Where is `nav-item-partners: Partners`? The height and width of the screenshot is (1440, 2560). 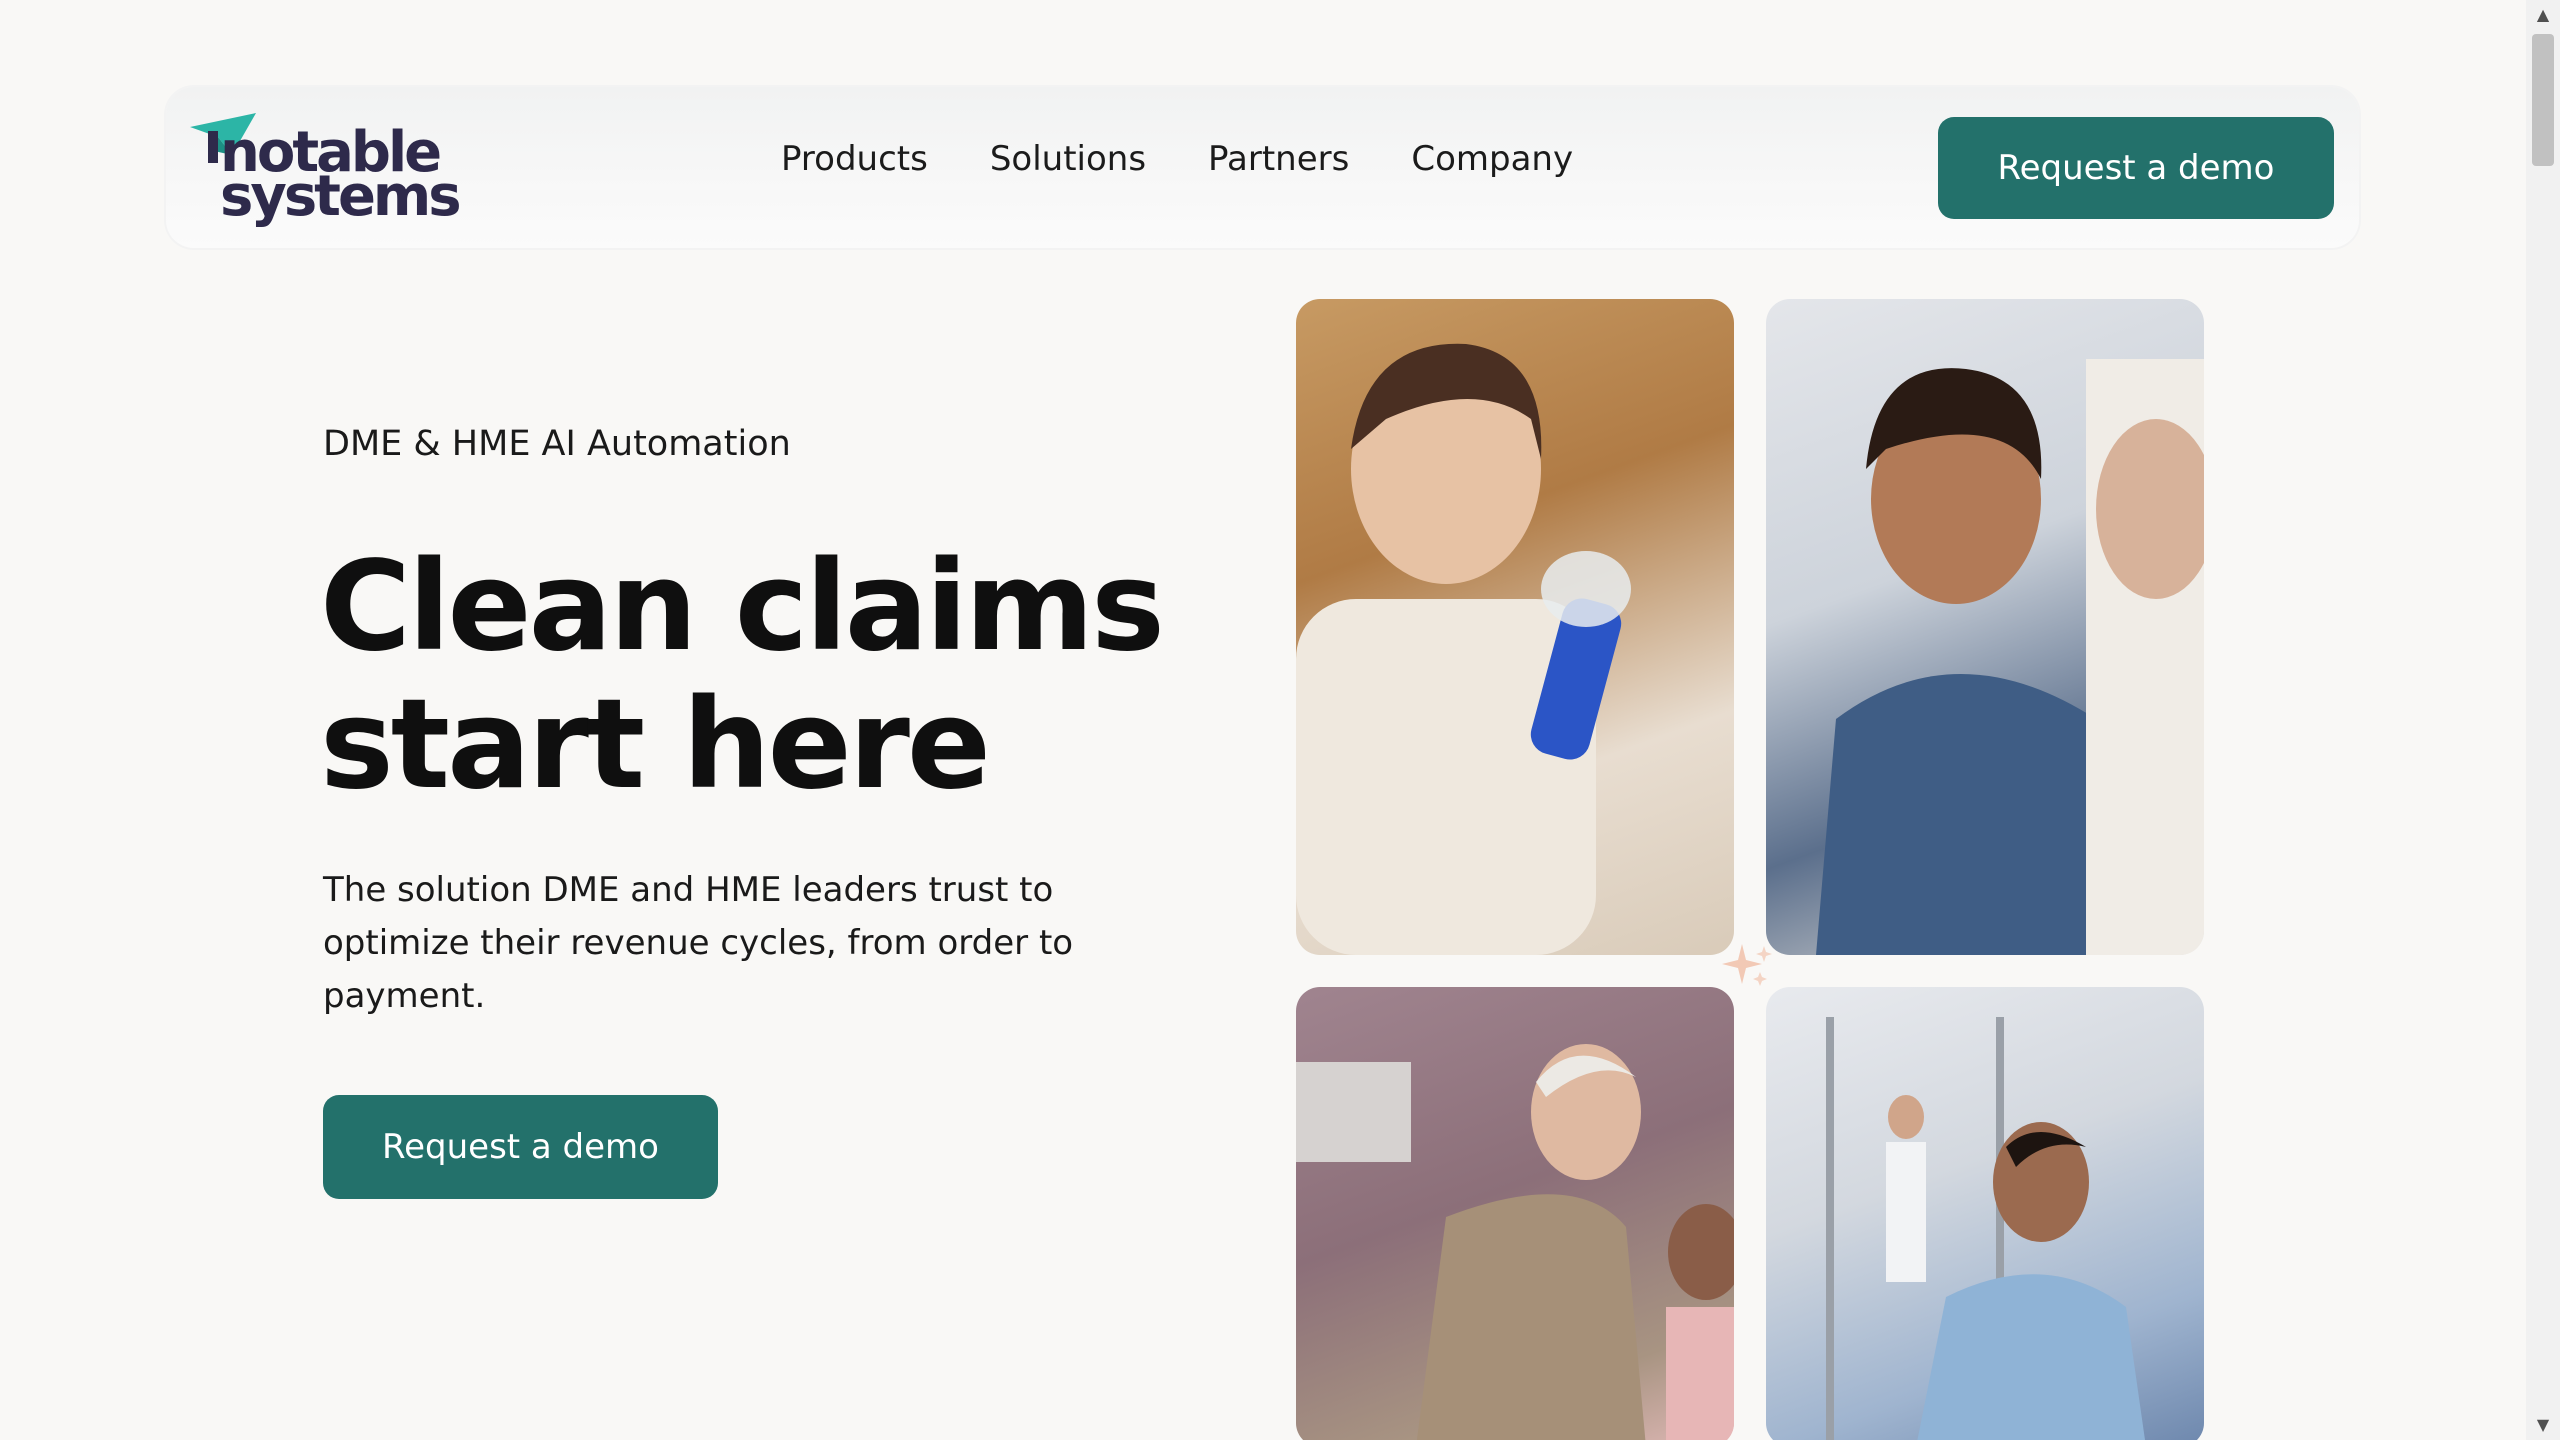
nav-item-partners: Partners is located at coordinates (1278, 159).